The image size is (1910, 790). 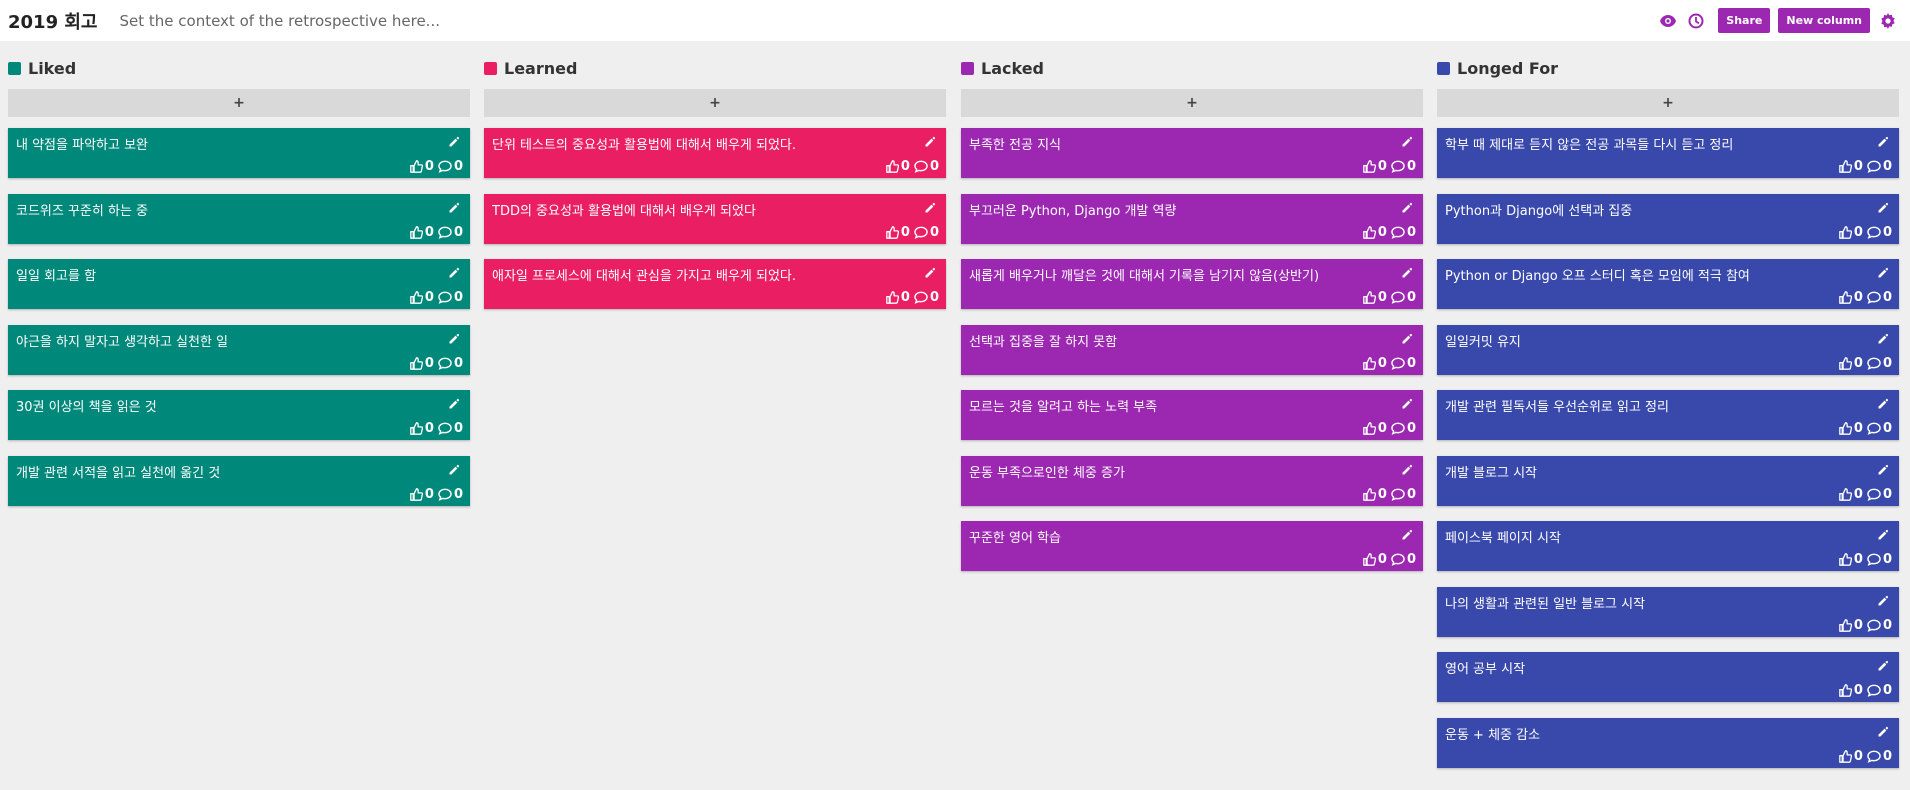 I want to click on card: 단위 테스트의 중요성과 활용법에 대해서 배우게 되었다. 0 0, so click(x=715, y=153).